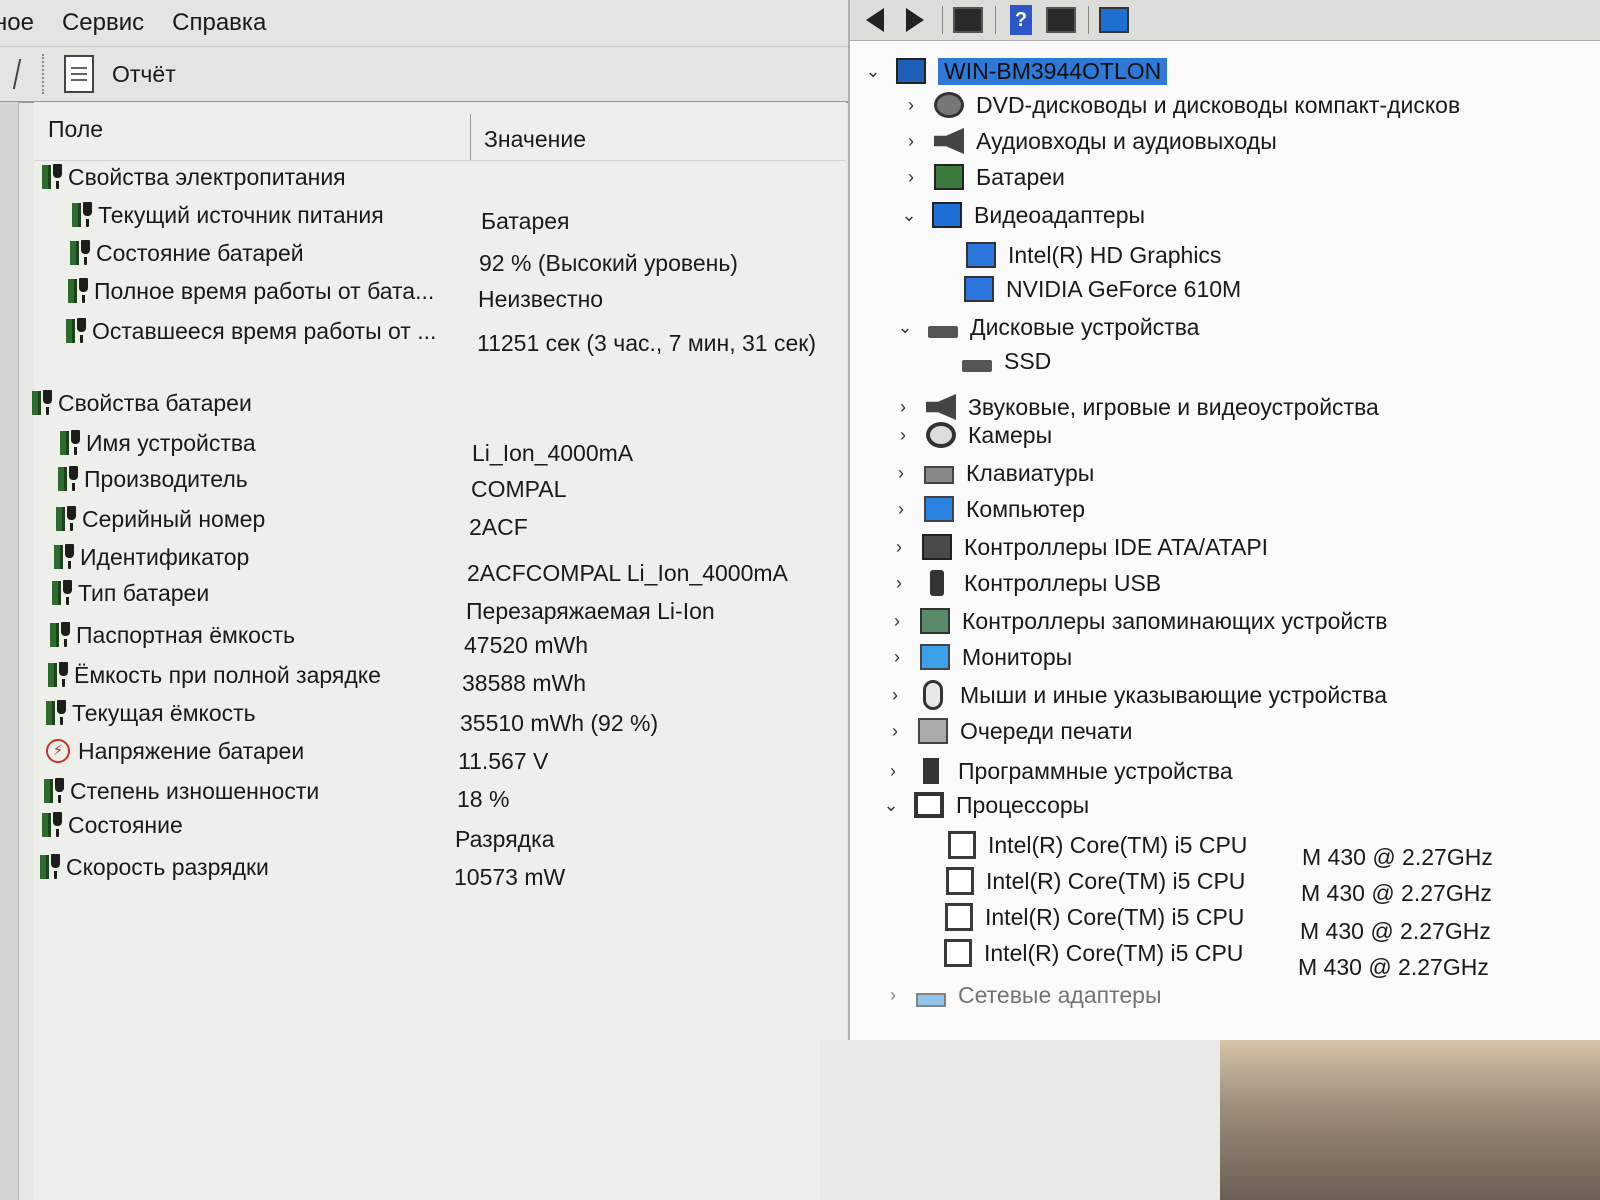  Describe the element at coordinates (937, 547) in the screenshot. I see `ide-controller-icon` at that location.